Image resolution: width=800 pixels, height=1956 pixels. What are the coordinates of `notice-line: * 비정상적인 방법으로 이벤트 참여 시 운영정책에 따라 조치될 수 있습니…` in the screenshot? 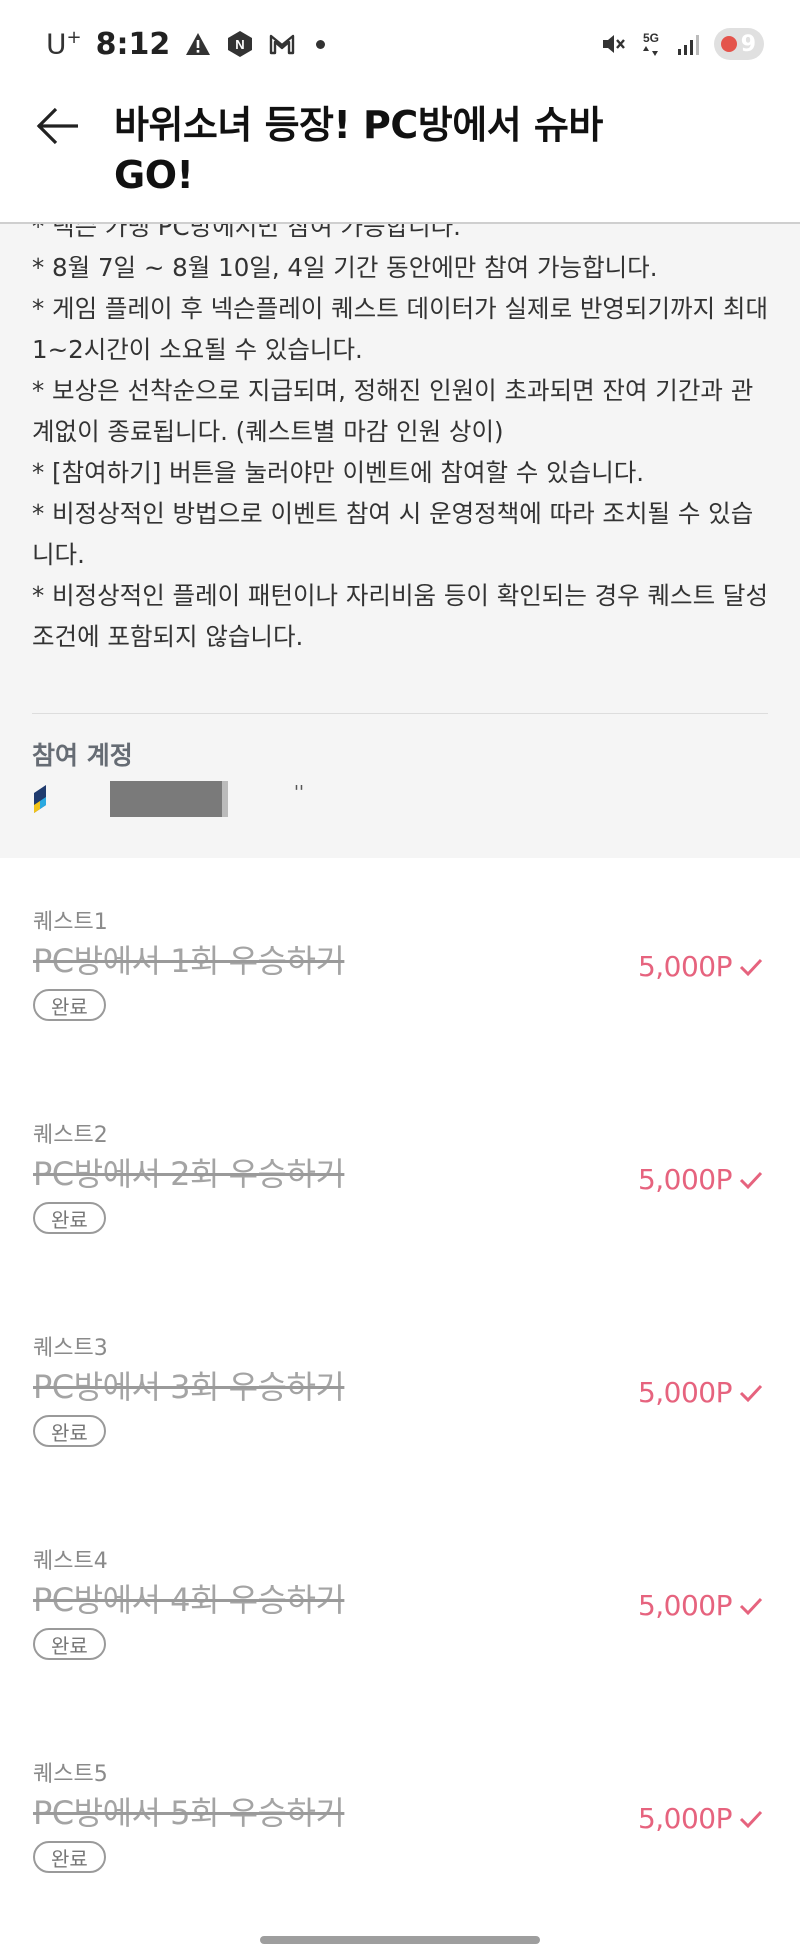 It's located at (393, 534).